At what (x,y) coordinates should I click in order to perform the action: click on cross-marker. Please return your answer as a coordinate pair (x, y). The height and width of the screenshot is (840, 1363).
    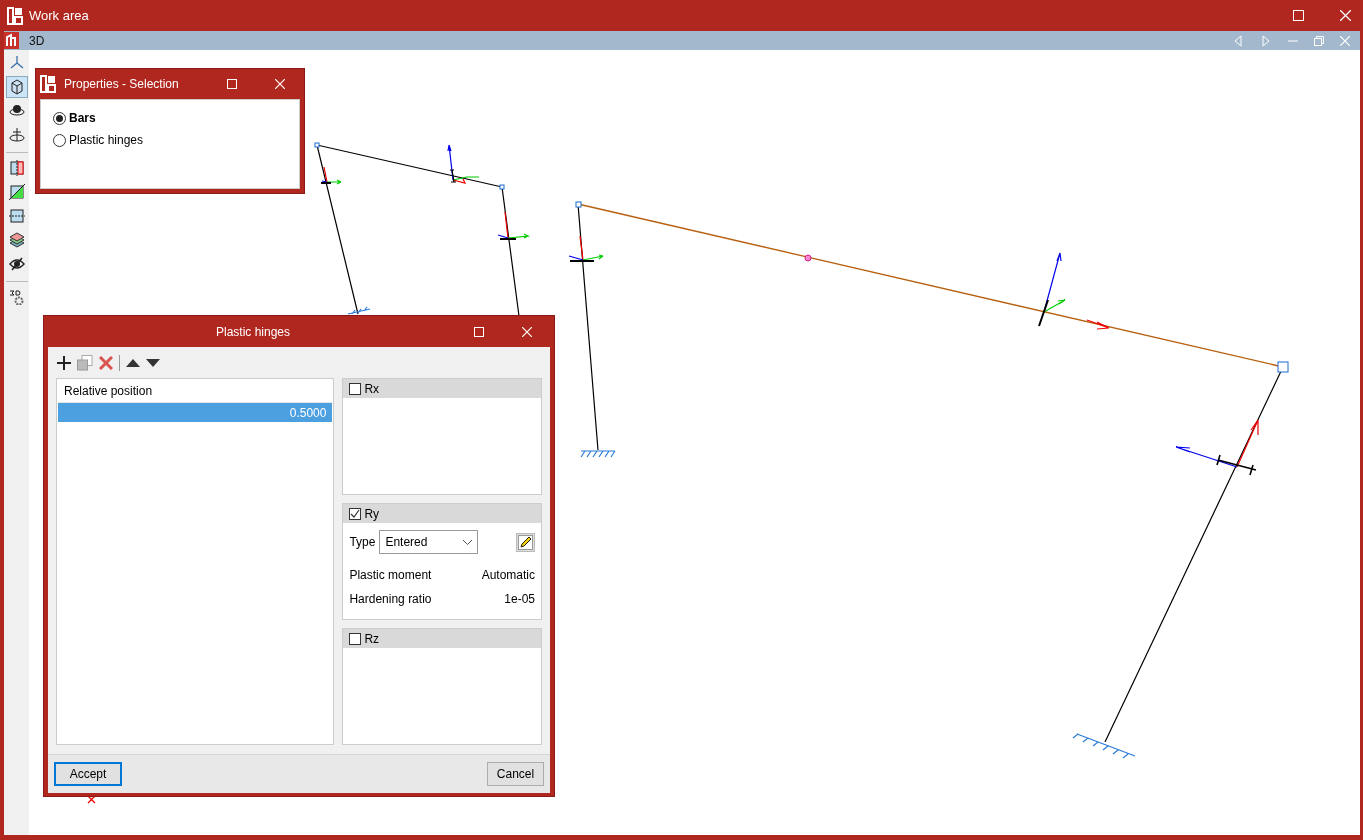
    Looking at the image, I should click on (91, 799).